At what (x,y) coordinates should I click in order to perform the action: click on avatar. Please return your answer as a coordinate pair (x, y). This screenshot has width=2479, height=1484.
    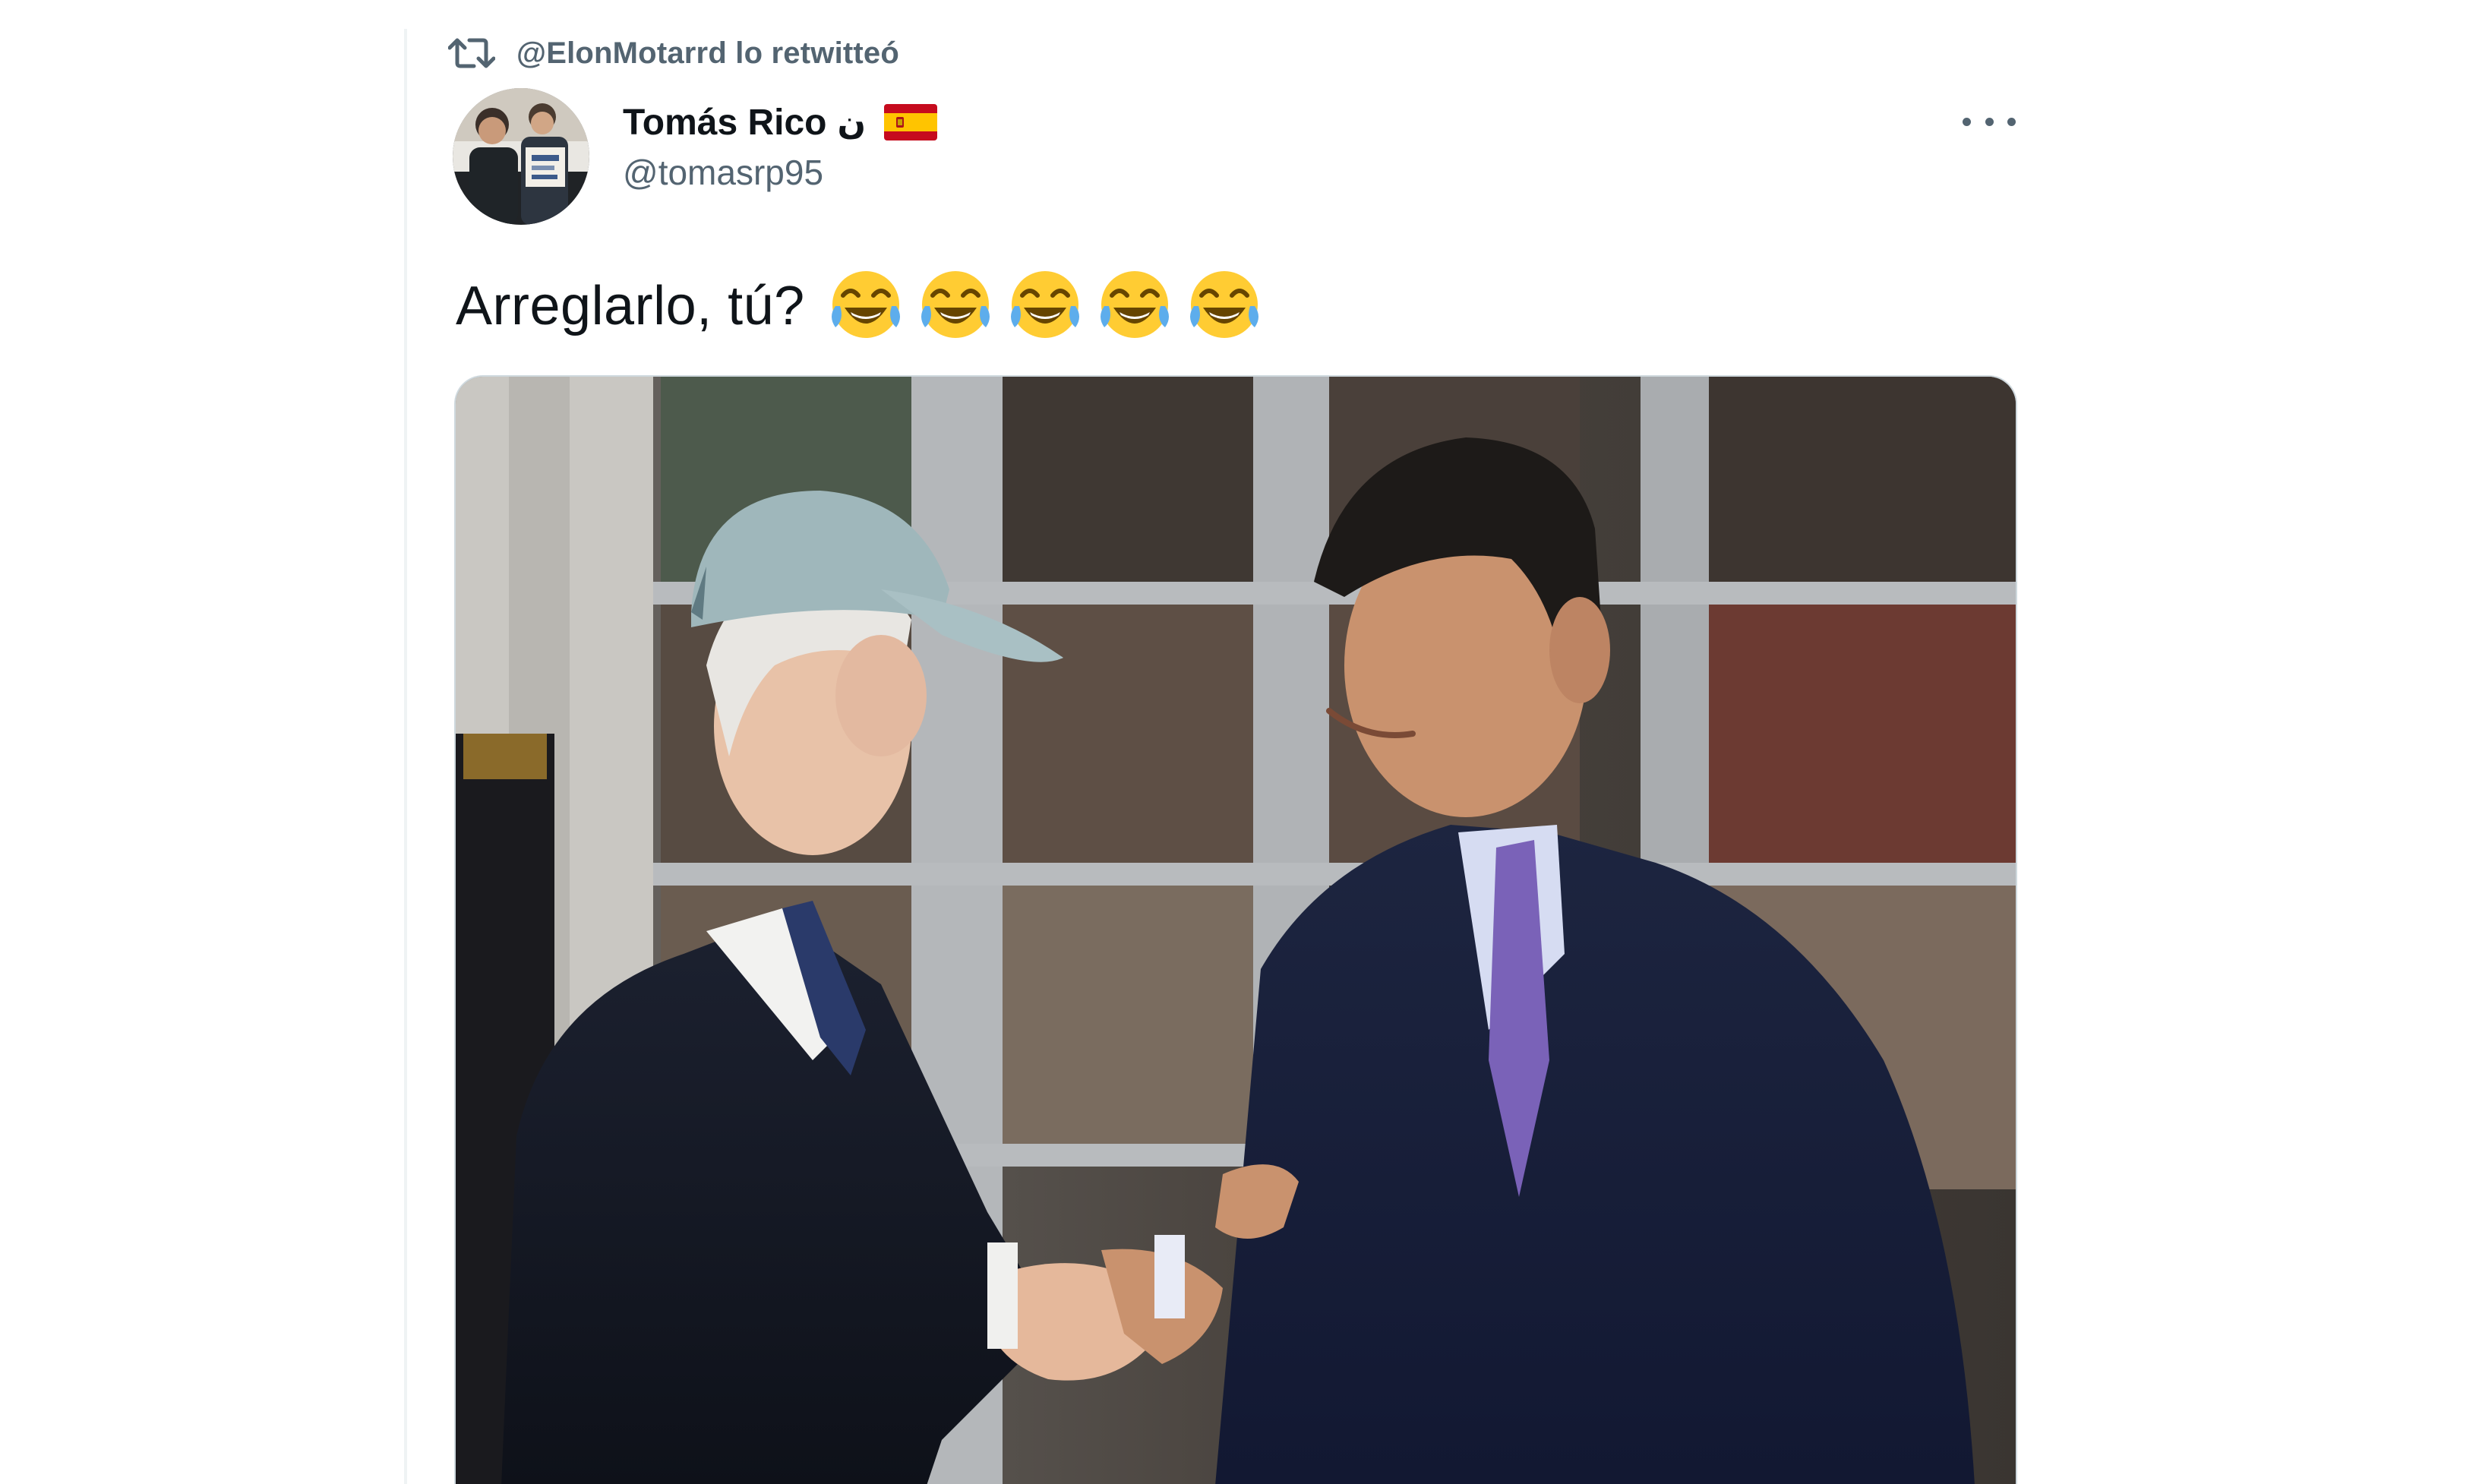
    Looking at the image, I should click on (521, 156).